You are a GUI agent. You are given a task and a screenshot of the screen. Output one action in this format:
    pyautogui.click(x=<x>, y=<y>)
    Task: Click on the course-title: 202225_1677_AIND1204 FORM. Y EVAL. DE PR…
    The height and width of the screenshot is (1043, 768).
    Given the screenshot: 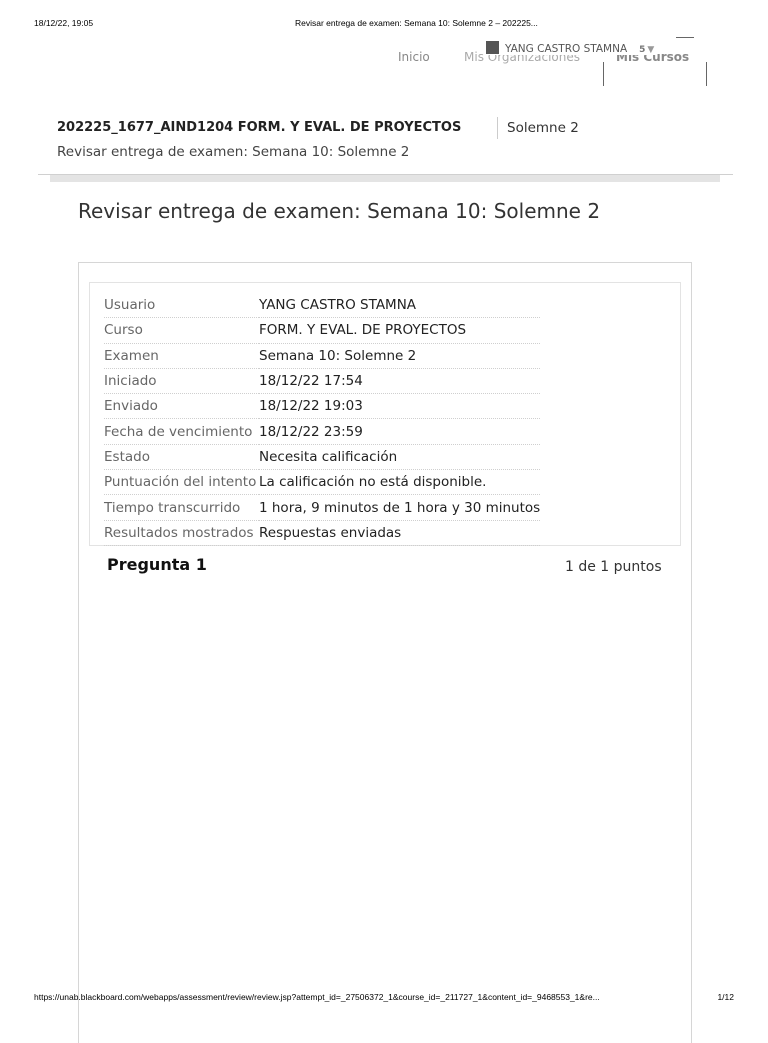 What is the action you would take?
    pyautogui.click(x=387, y=127)
    